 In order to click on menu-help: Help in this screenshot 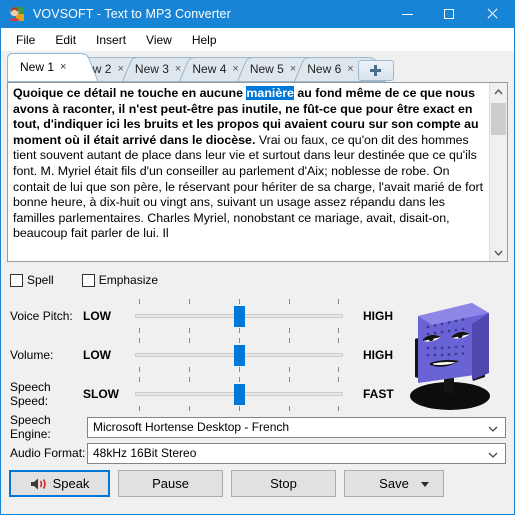, I will do `click(204, 40)`.